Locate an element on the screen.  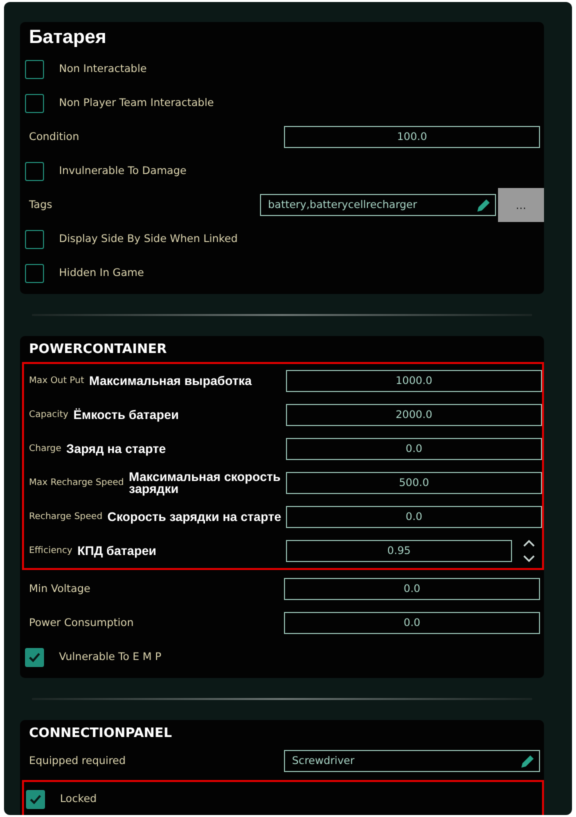
checkbox-label: Locked is located at coordinates (78, 799).